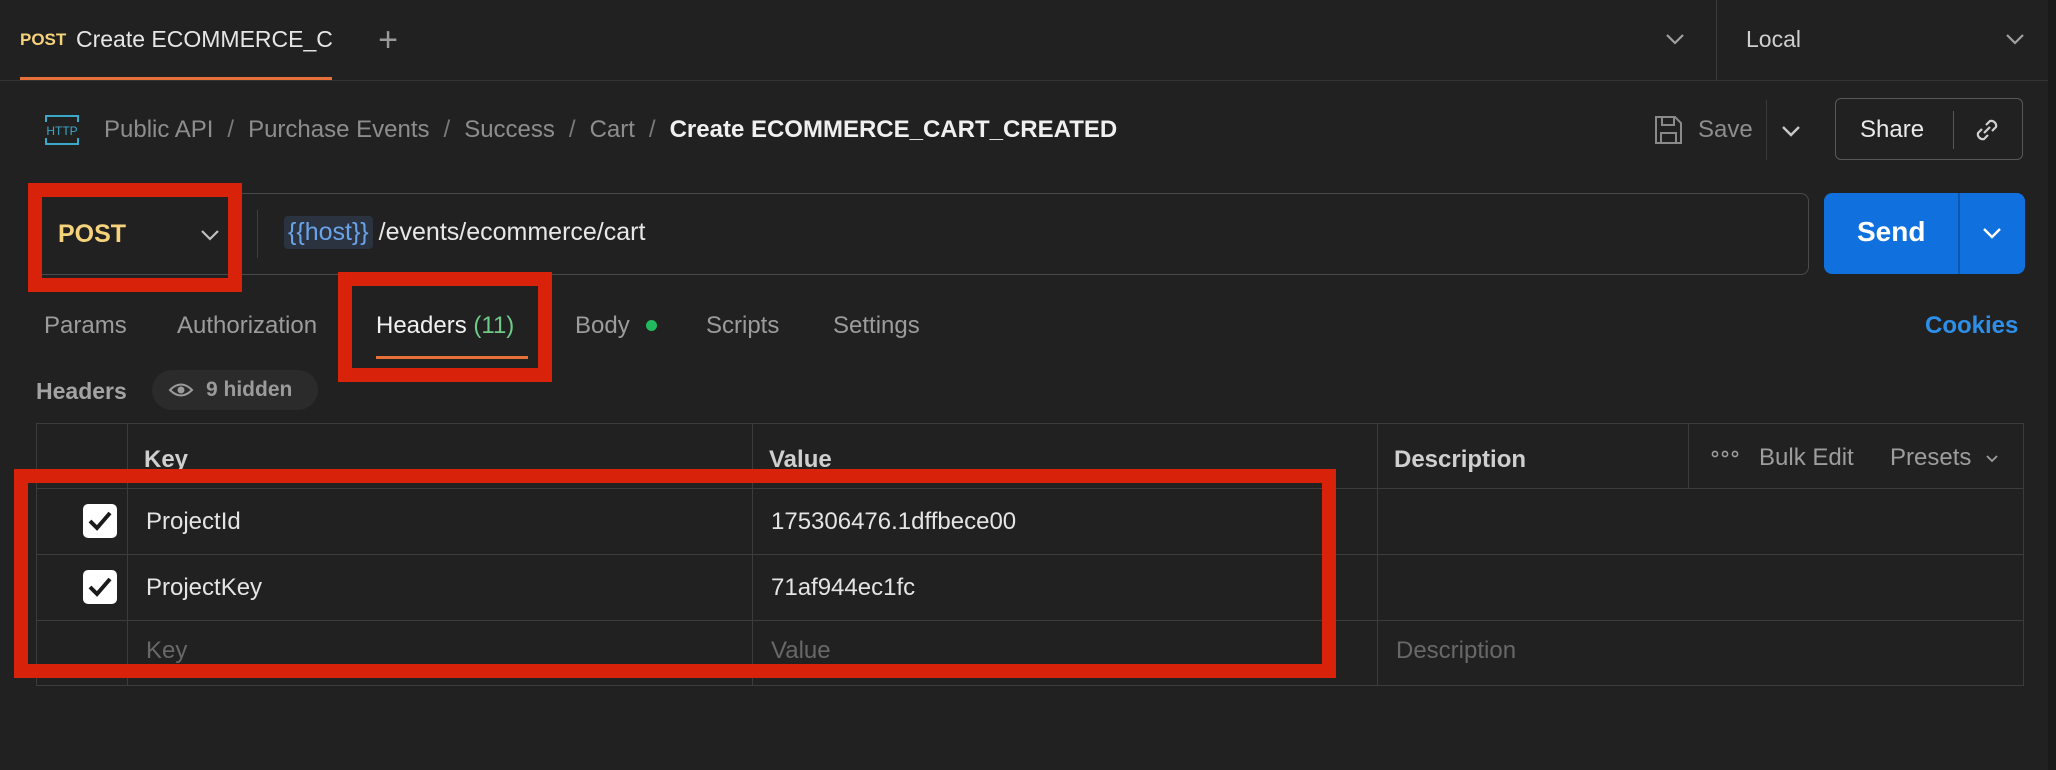 Image resolution: width=2056 pixels, height=770 pixels. Describe the element at coordinates (1892, 130) in the screenshot. I see `share-button: Share` at that location.